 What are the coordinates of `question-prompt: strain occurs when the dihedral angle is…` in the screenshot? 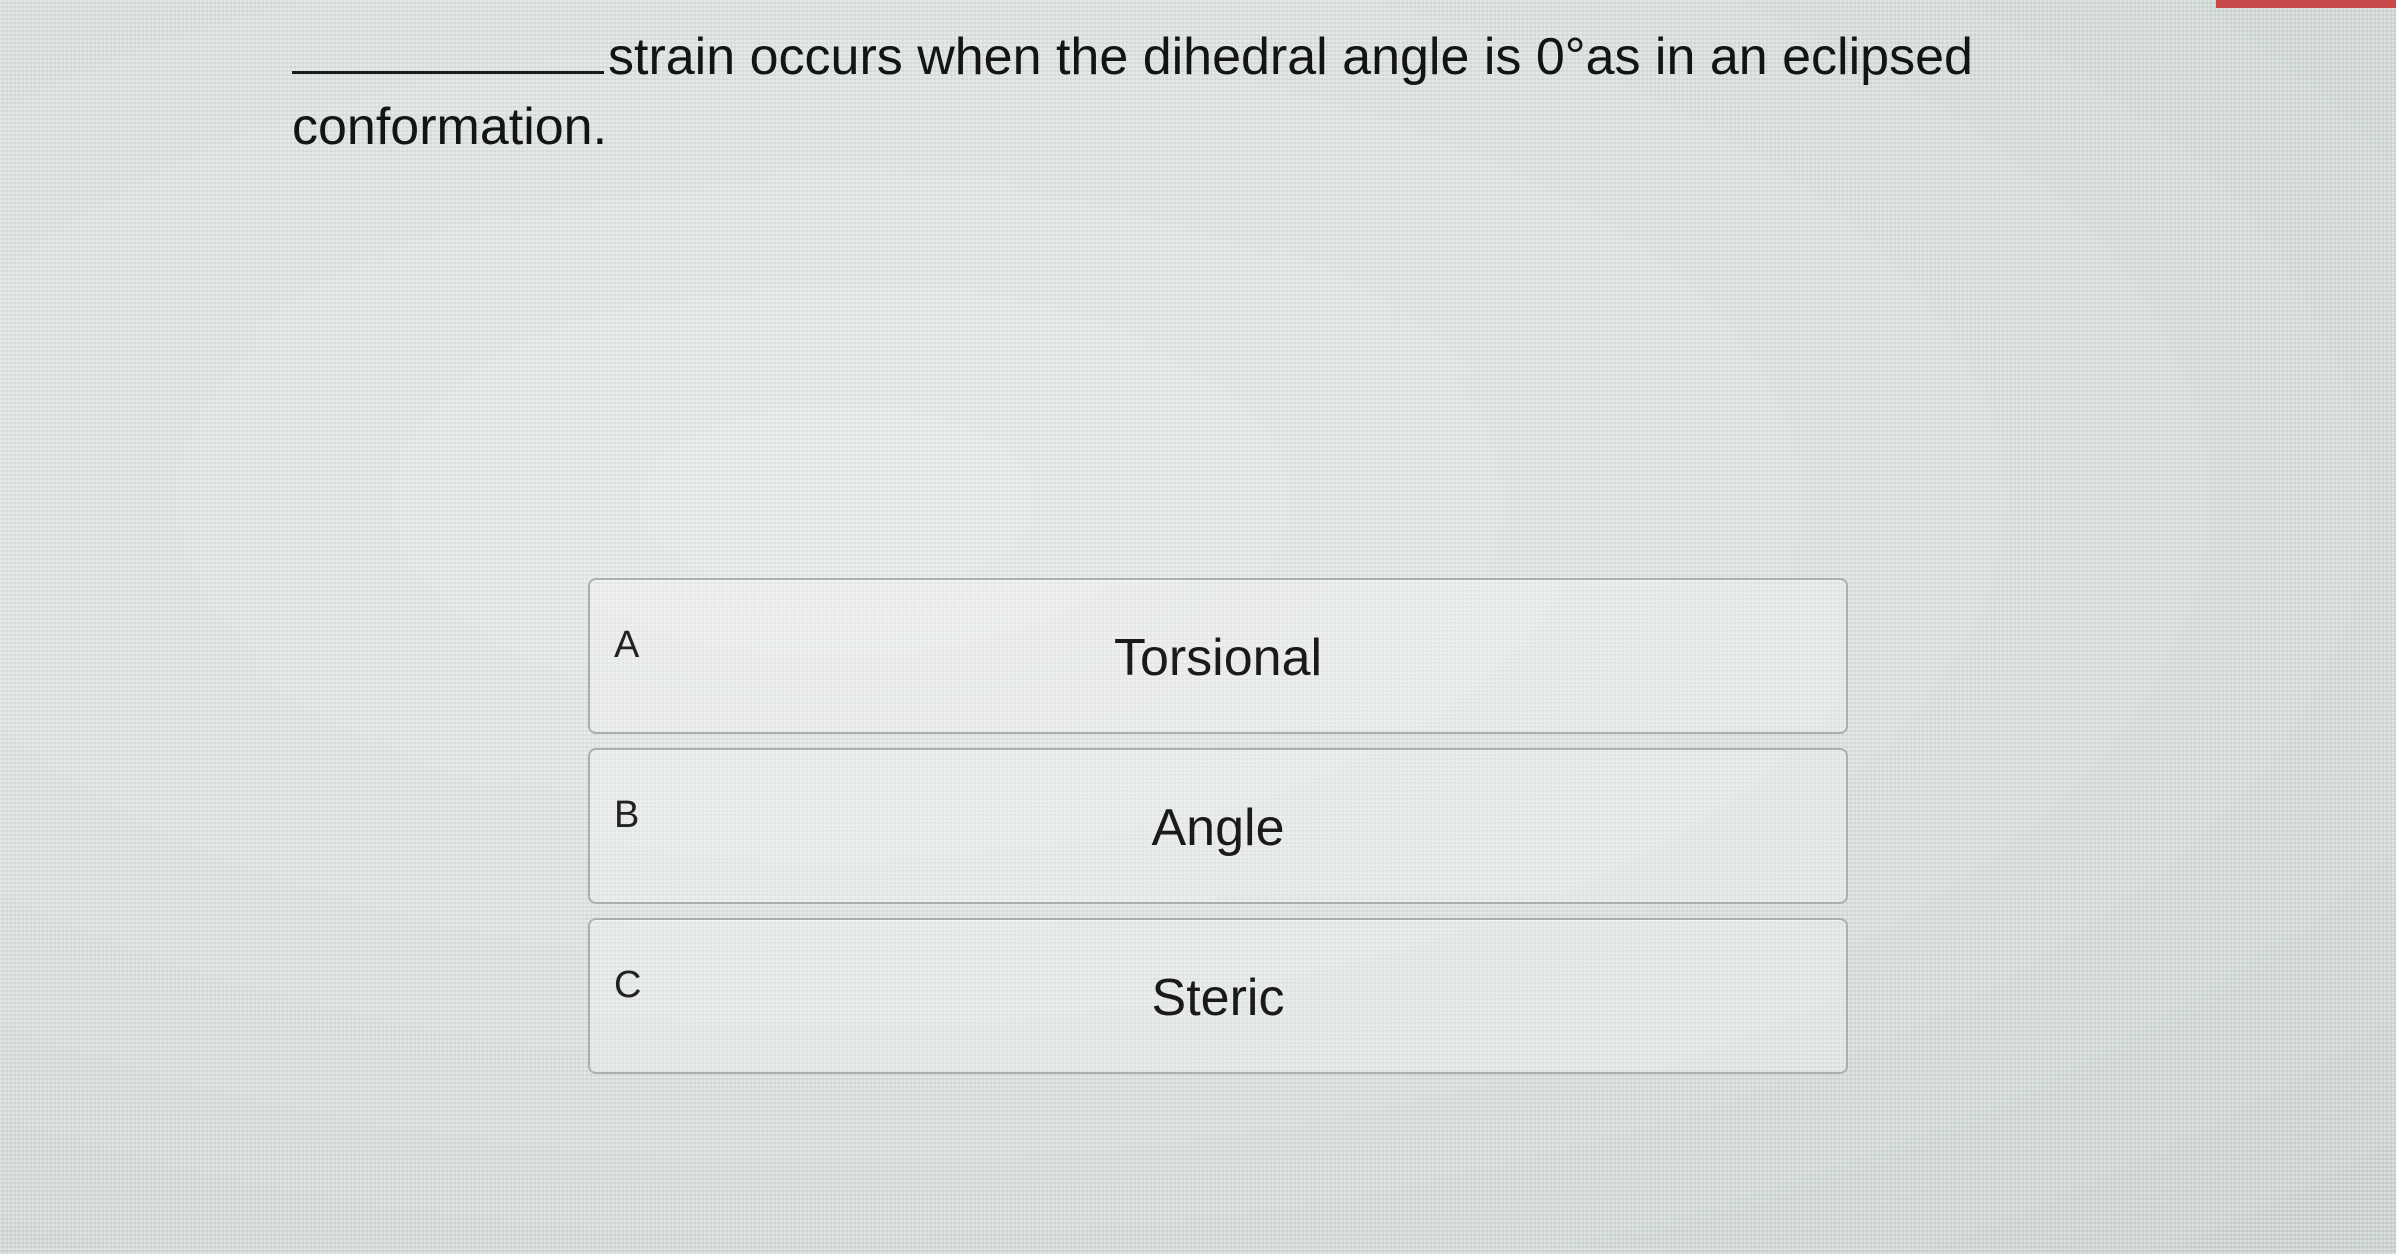 It's located at (1142, 92).